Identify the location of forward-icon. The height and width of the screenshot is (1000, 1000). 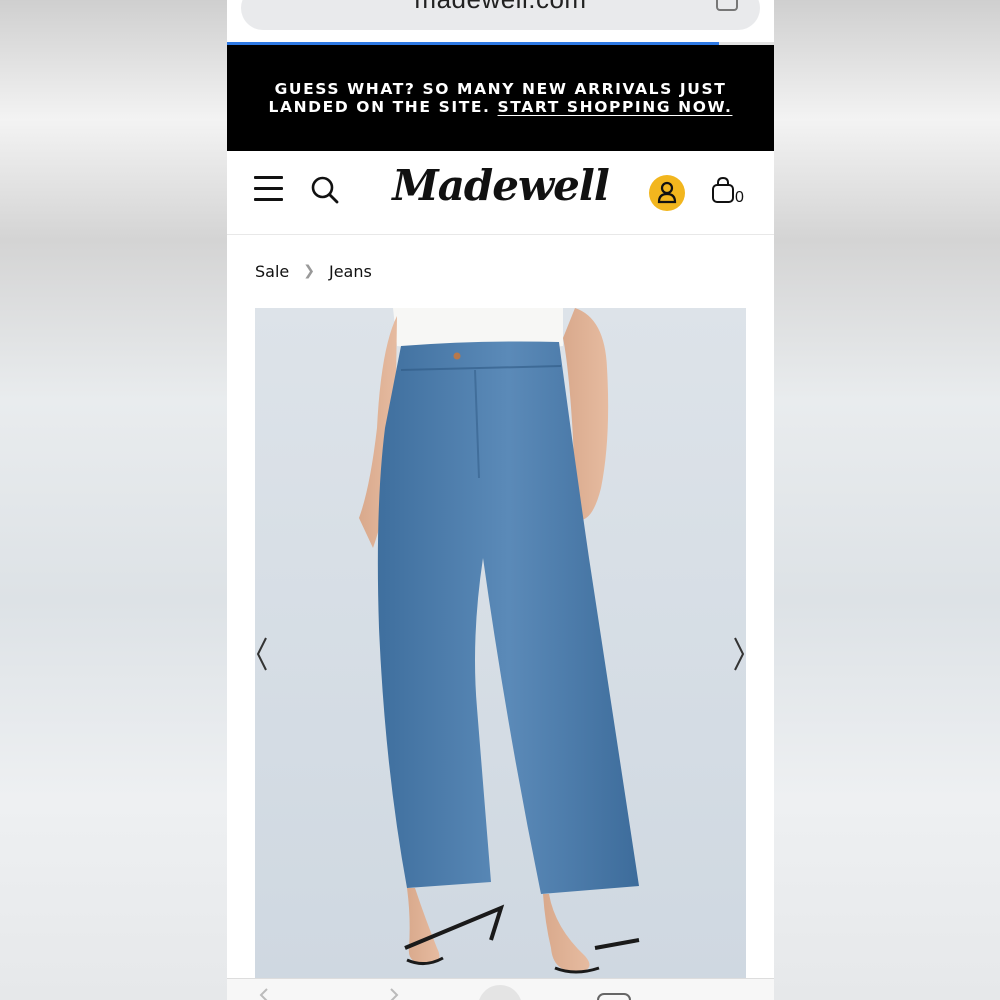
(394, 993).